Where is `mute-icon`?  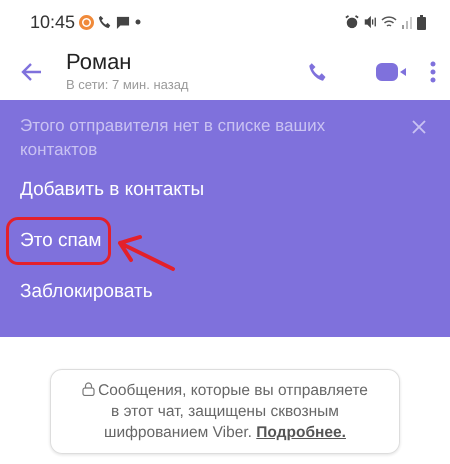 mute-icon is located at coordinates (370, 22).